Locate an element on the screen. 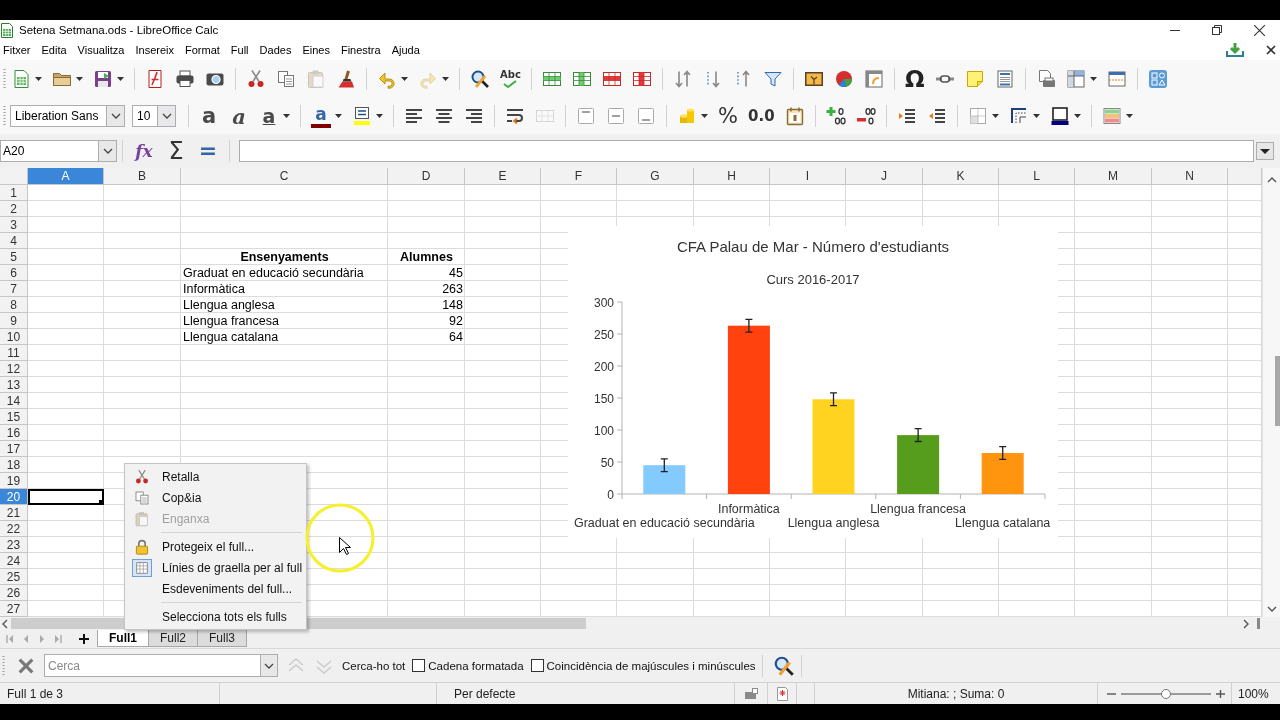  table-cell-text: Llengua francesa is located at coordinates (231, 321).